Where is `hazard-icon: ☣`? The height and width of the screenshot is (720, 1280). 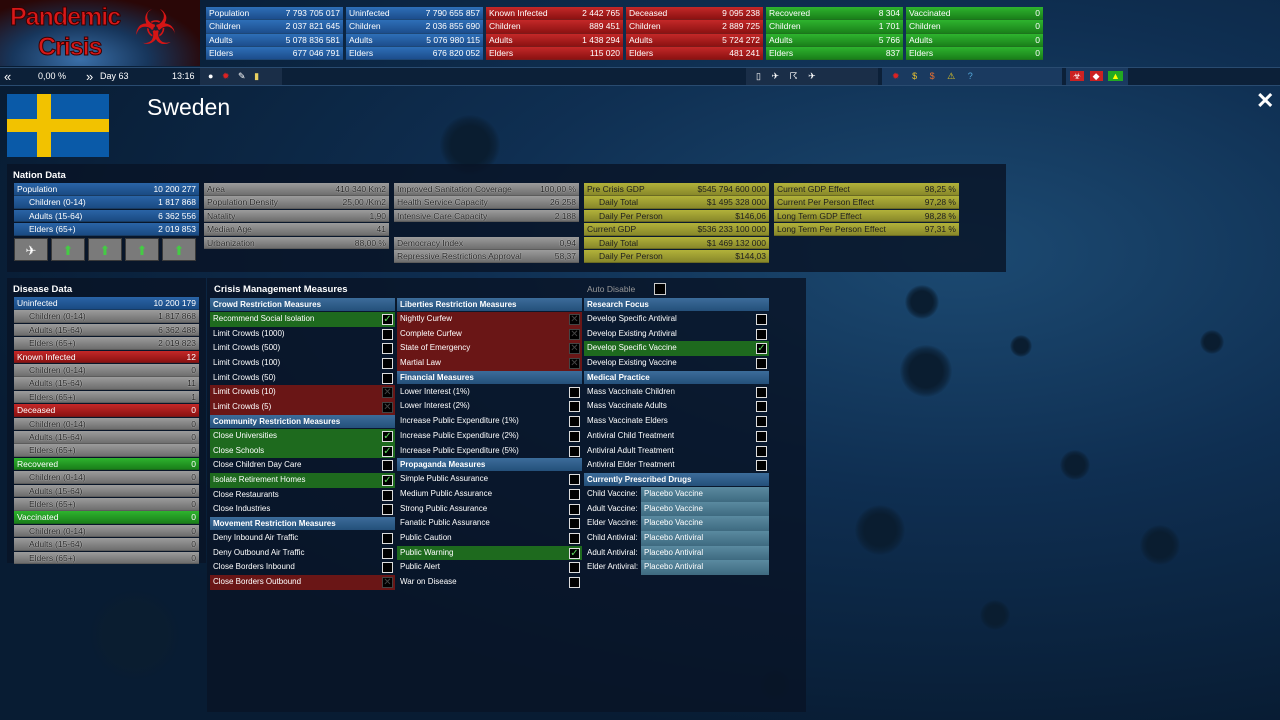 hazard-icon: ☣ is located at coordinates (1077, 76).